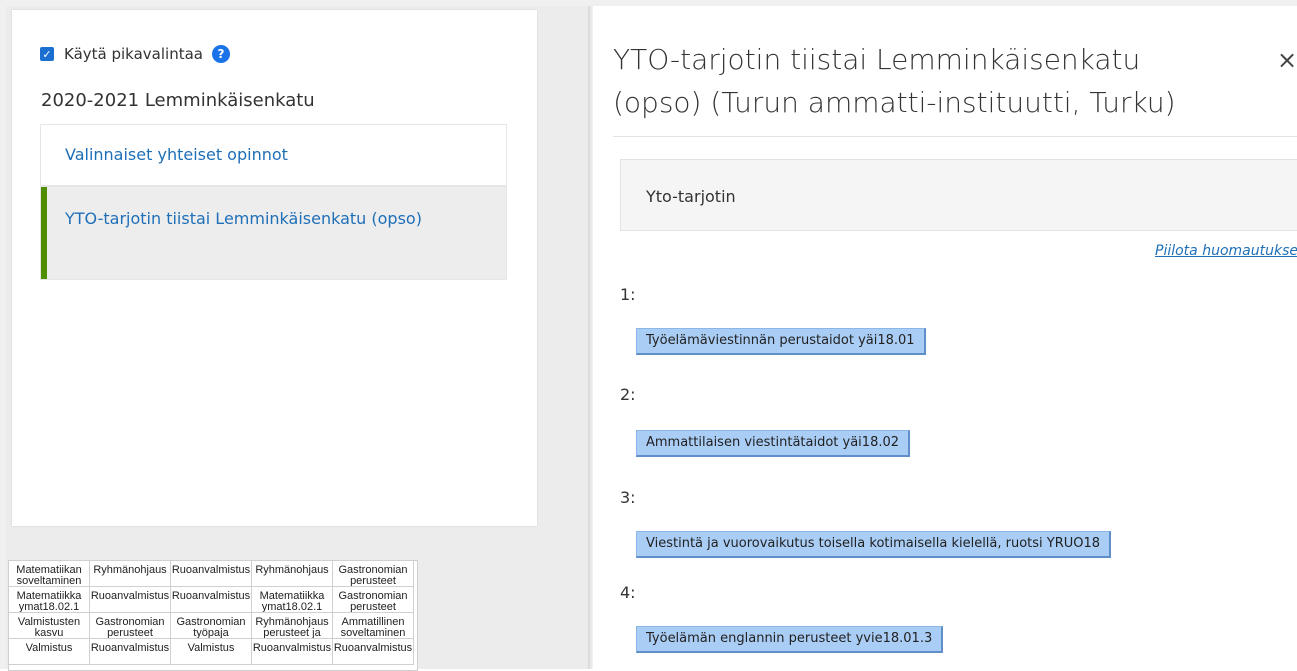 The width and height of the screenshot is (1297, 671). I want to click on course-button: Ammattilaisen viestintätaidot yäi18.02, so click(773, 443).